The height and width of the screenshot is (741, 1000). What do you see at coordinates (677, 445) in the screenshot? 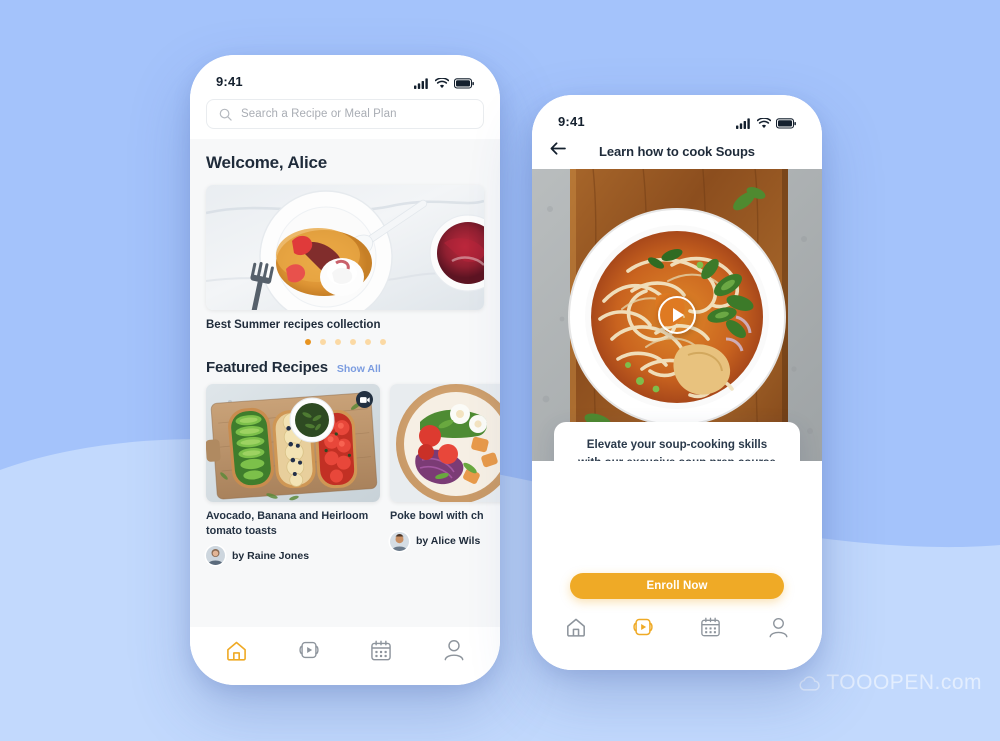
I see `course-headline-line-1: Elevate your soup-cooking skills` at bounding box center [677, 445].